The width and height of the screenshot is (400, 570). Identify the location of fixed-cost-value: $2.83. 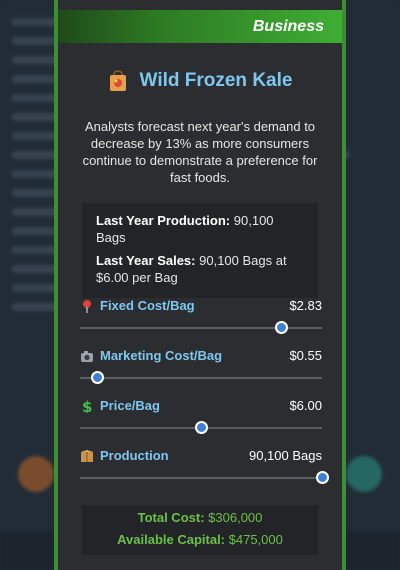
(305, 305).